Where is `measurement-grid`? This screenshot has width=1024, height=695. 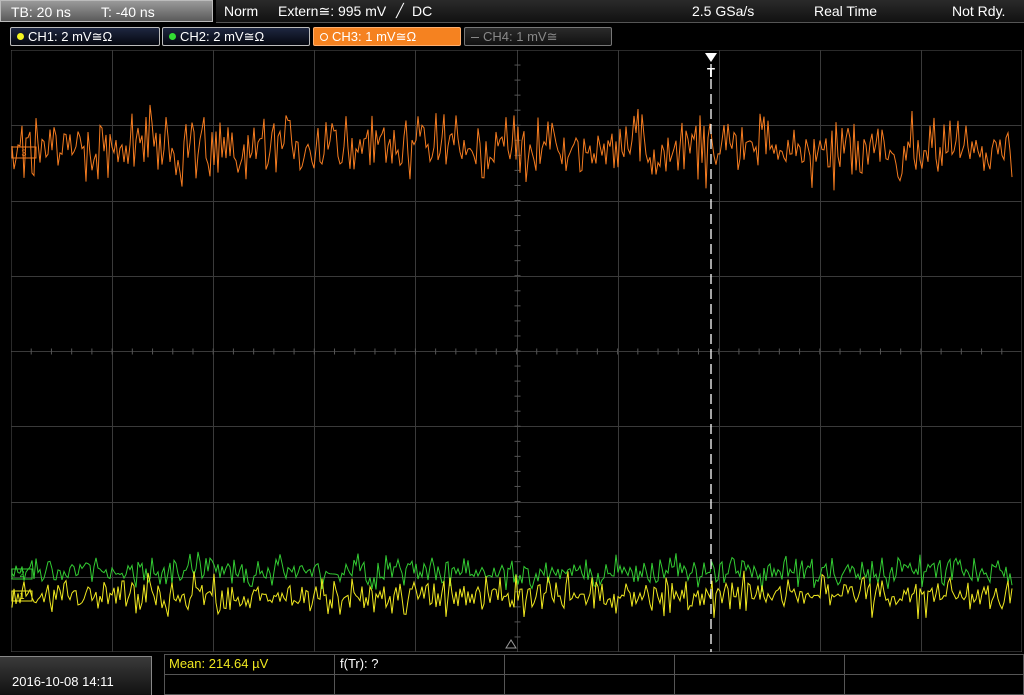
measurement-grid is located at coordinates (594, 674).